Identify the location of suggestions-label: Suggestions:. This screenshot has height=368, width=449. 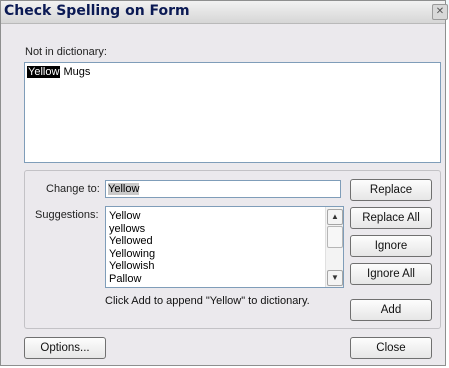
(67, 215).